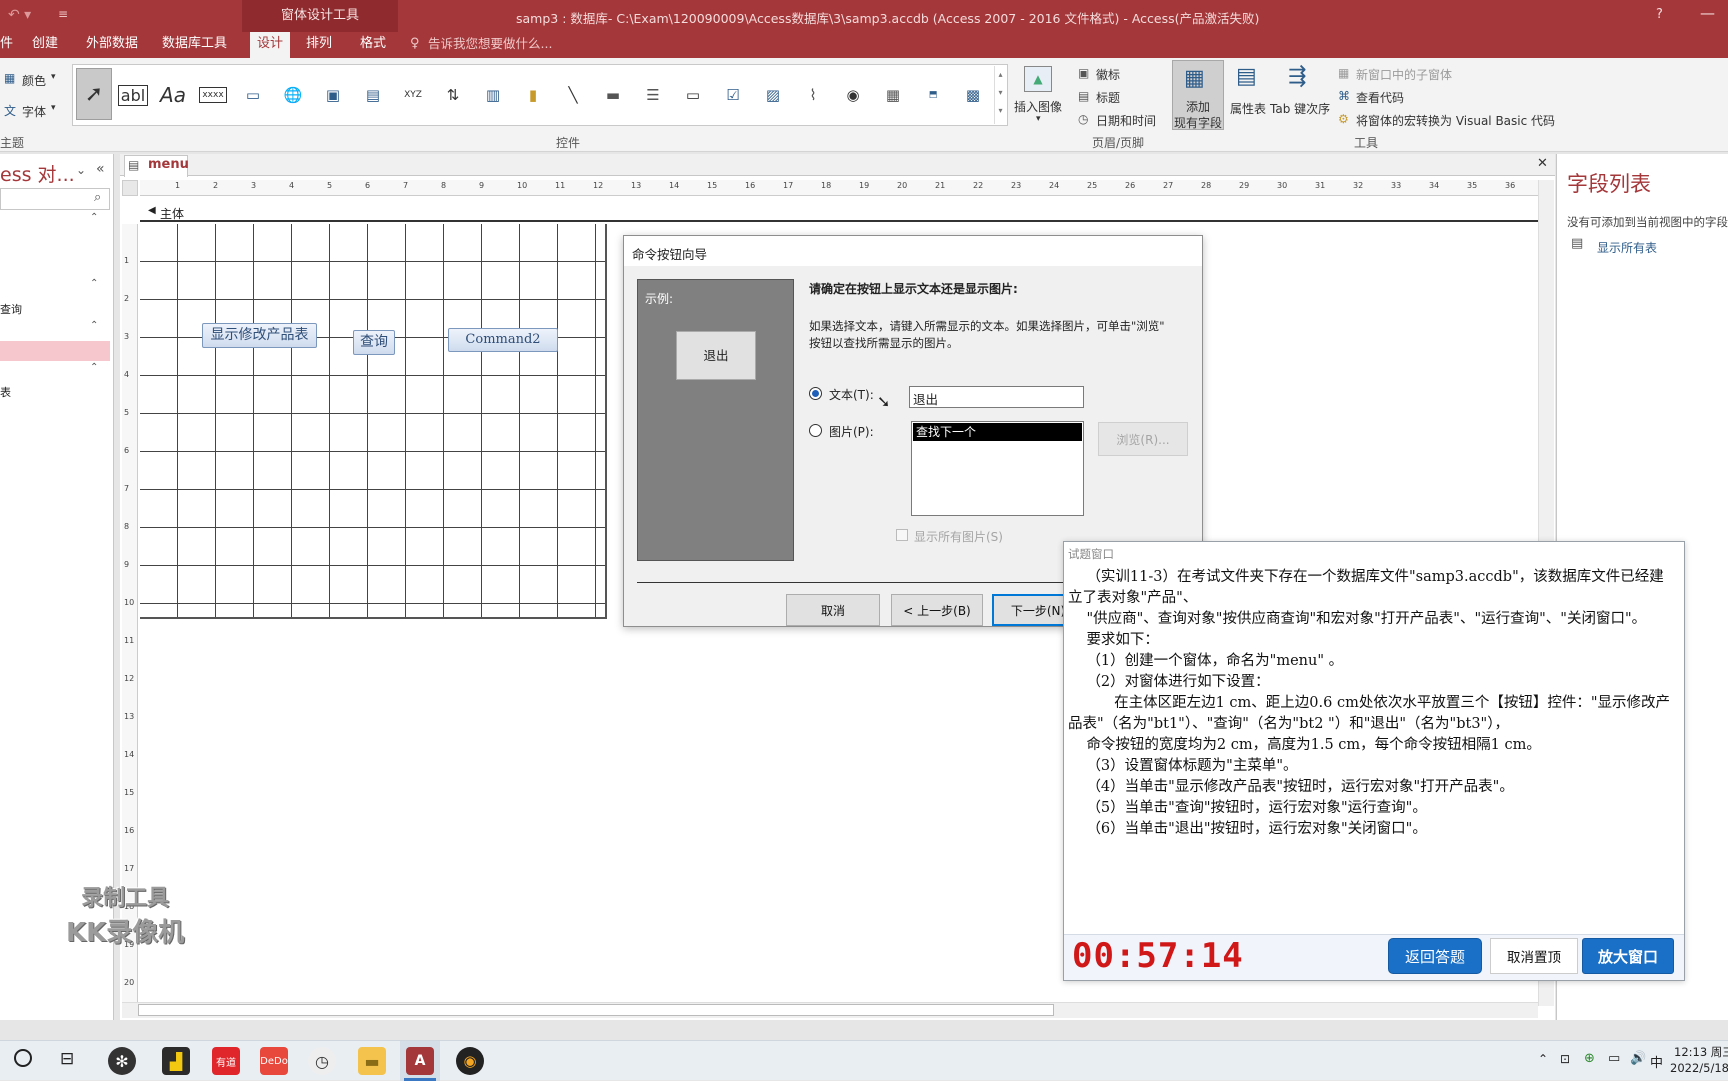 Image resolution: width=1728 pixels, height=1081 pixels. I want to click on tab-database-tools: 数据库工具, so click(194, 45).